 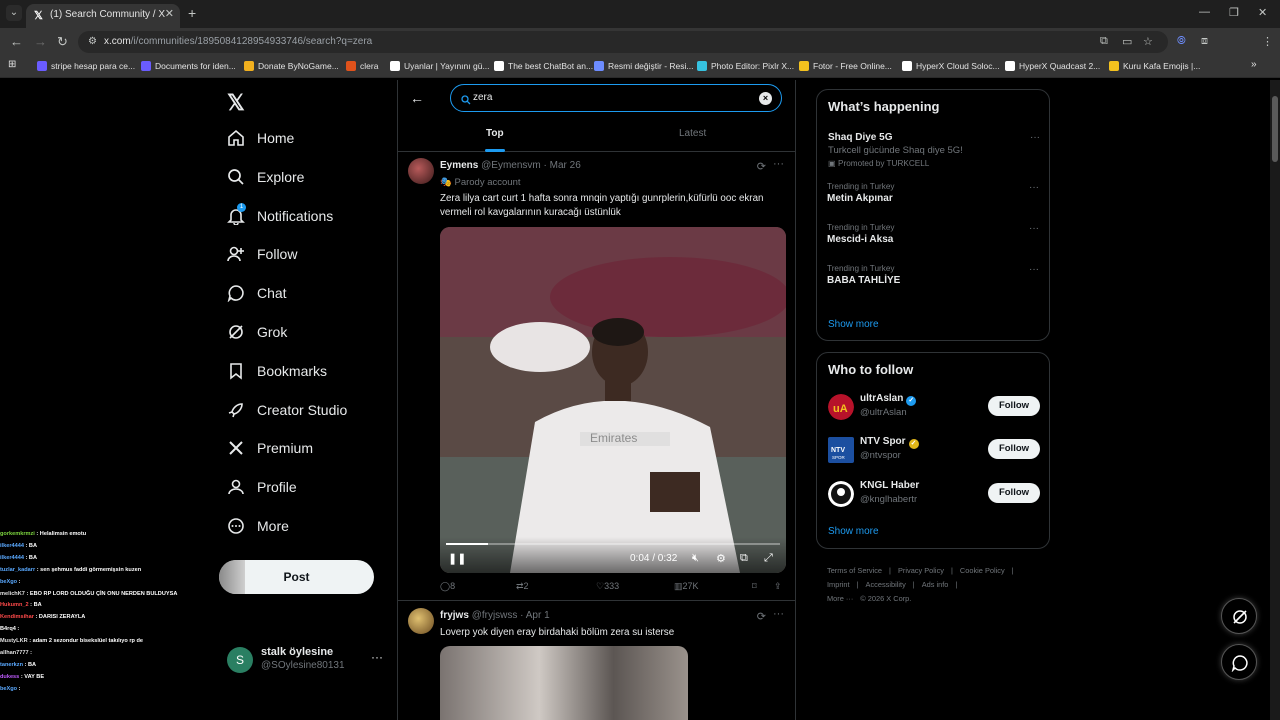 What do you see at coordinates (695, 558) in the screenshot?
I see `mute-icon: 🔇︎` at bounding box center [695, 558].